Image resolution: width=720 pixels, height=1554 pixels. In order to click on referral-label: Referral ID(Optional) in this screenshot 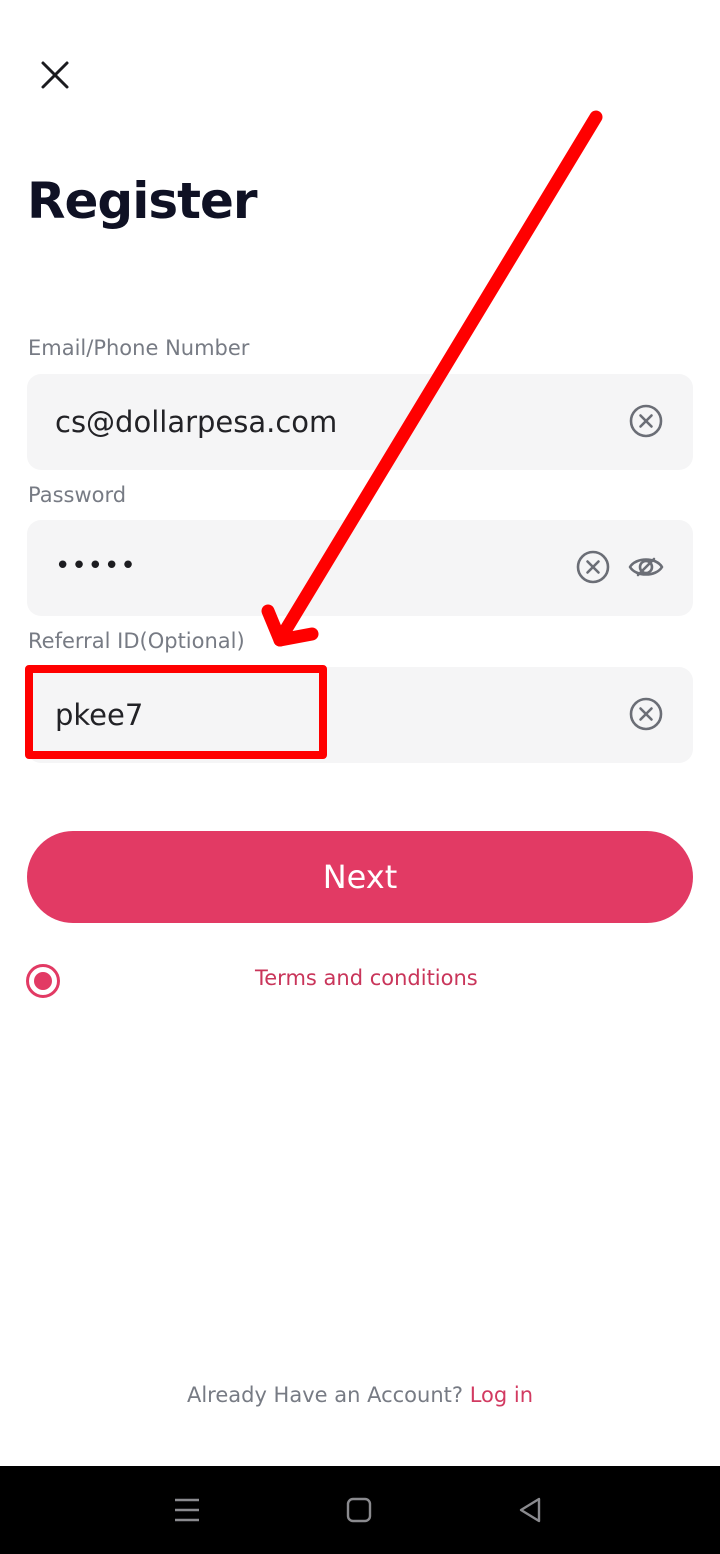, I will do `click(136, 641)`.